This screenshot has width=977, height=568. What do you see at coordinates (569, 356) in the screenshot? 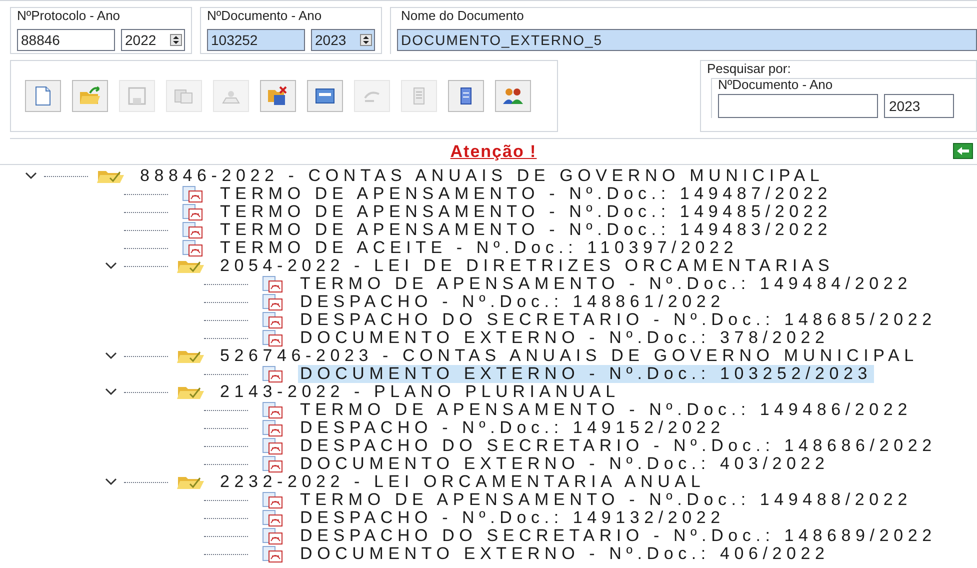
I see `folder-item: 526746-2023 - CONTAS ANUAIS DE GOVERNO MUNICIPAL` at bounding box center [569, 356].